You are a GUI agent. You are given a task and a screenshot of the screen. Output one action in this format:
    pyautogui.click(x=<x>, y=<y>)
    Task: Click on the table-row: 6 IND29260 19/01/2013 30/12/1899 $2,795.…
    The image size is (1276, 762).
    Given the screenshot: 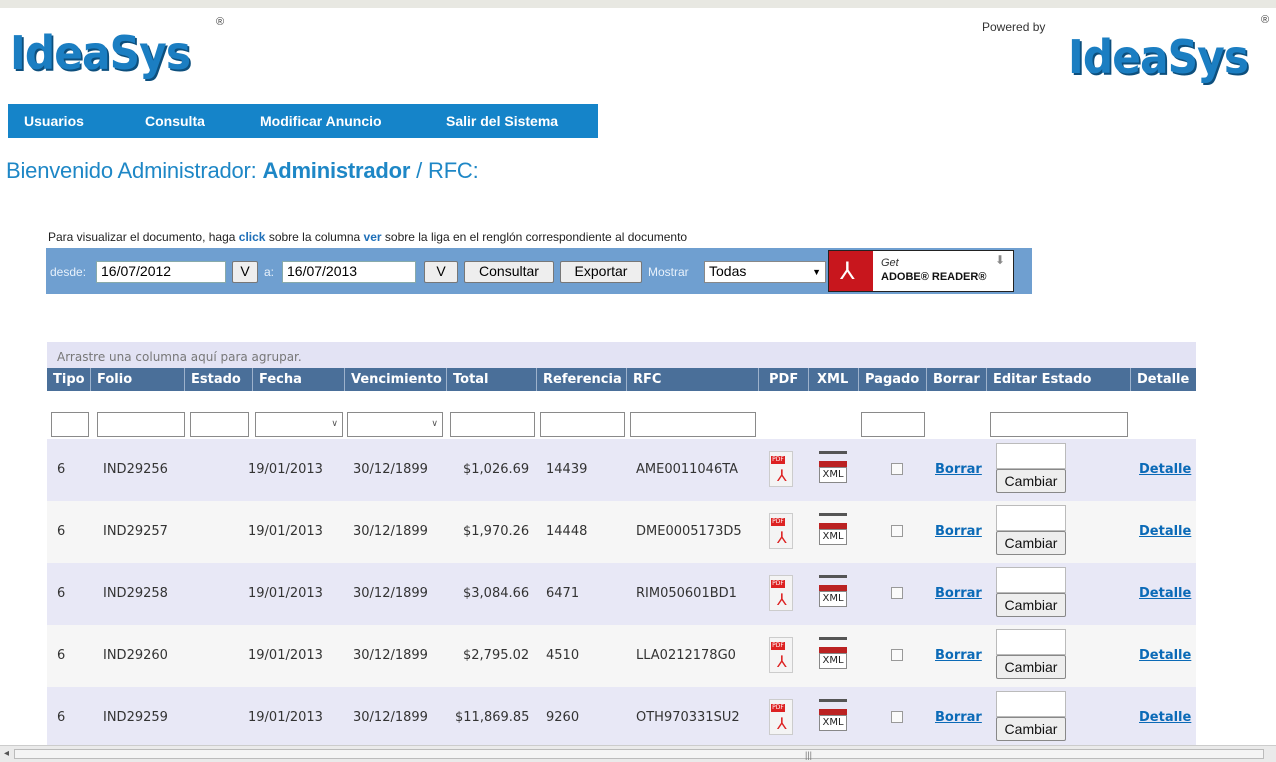 What is the action you would take?
    pyautogui.click(x=621, y=656)
    